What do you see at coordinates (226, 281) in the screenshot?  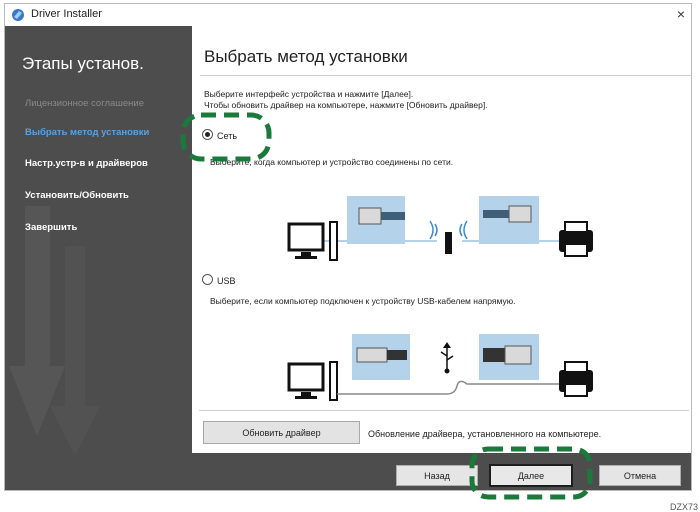 I see `usb-option-label: USB` at bounding box center [226, 281].